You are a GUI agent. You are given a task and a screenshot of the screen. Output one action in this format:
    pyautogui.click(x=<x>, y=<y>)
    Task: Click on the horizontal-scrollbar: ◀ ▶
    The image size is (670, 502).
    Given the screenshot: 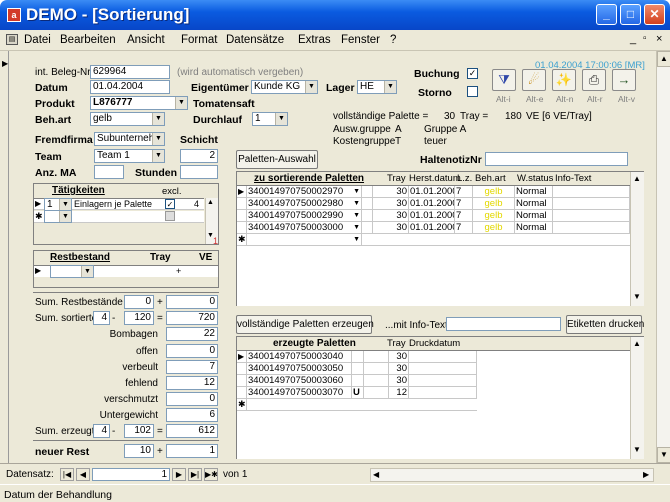 What is the action you would take?
    pyautogui.click(x=512, y=475)
    